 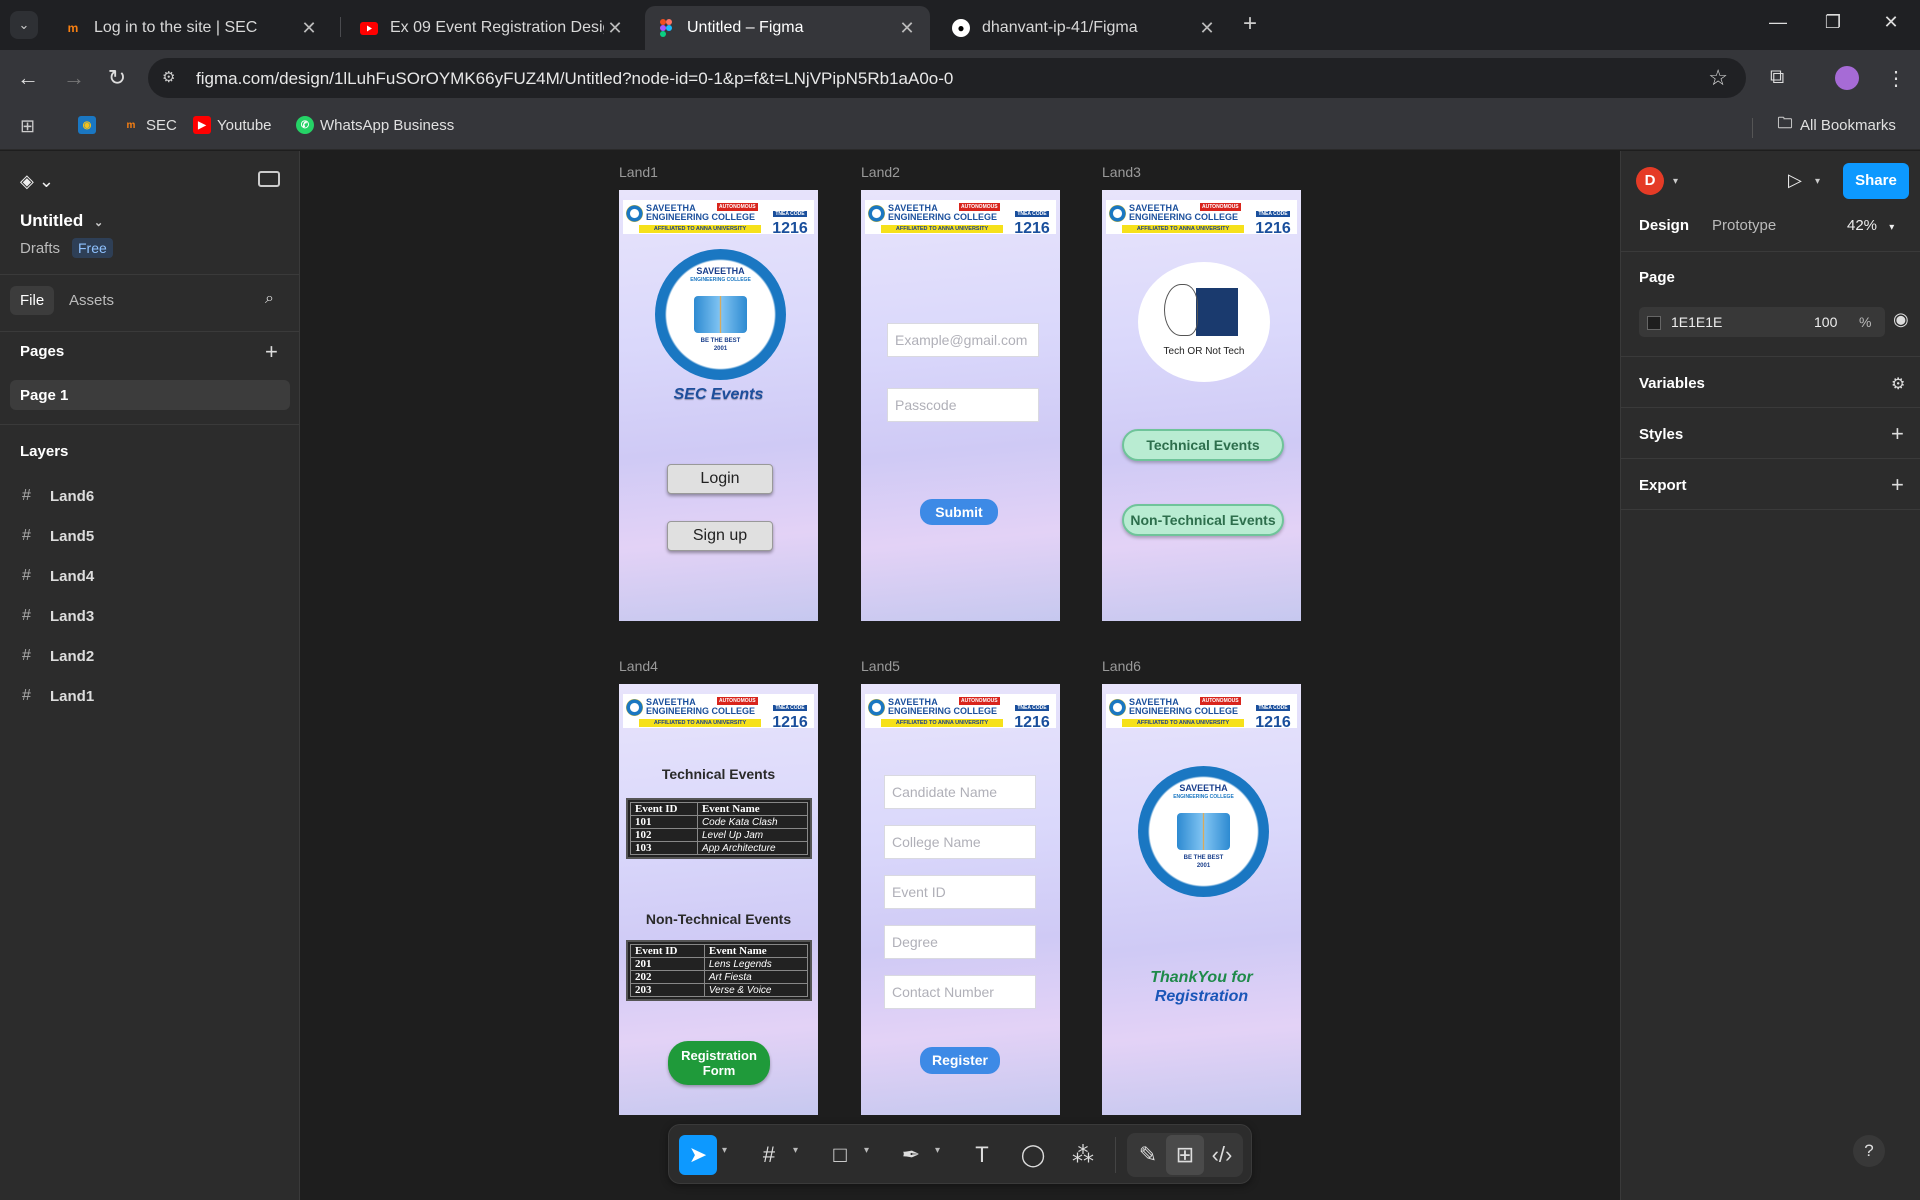 I want to click on help-question-icon: ?, so click(x=1869, y=1151).